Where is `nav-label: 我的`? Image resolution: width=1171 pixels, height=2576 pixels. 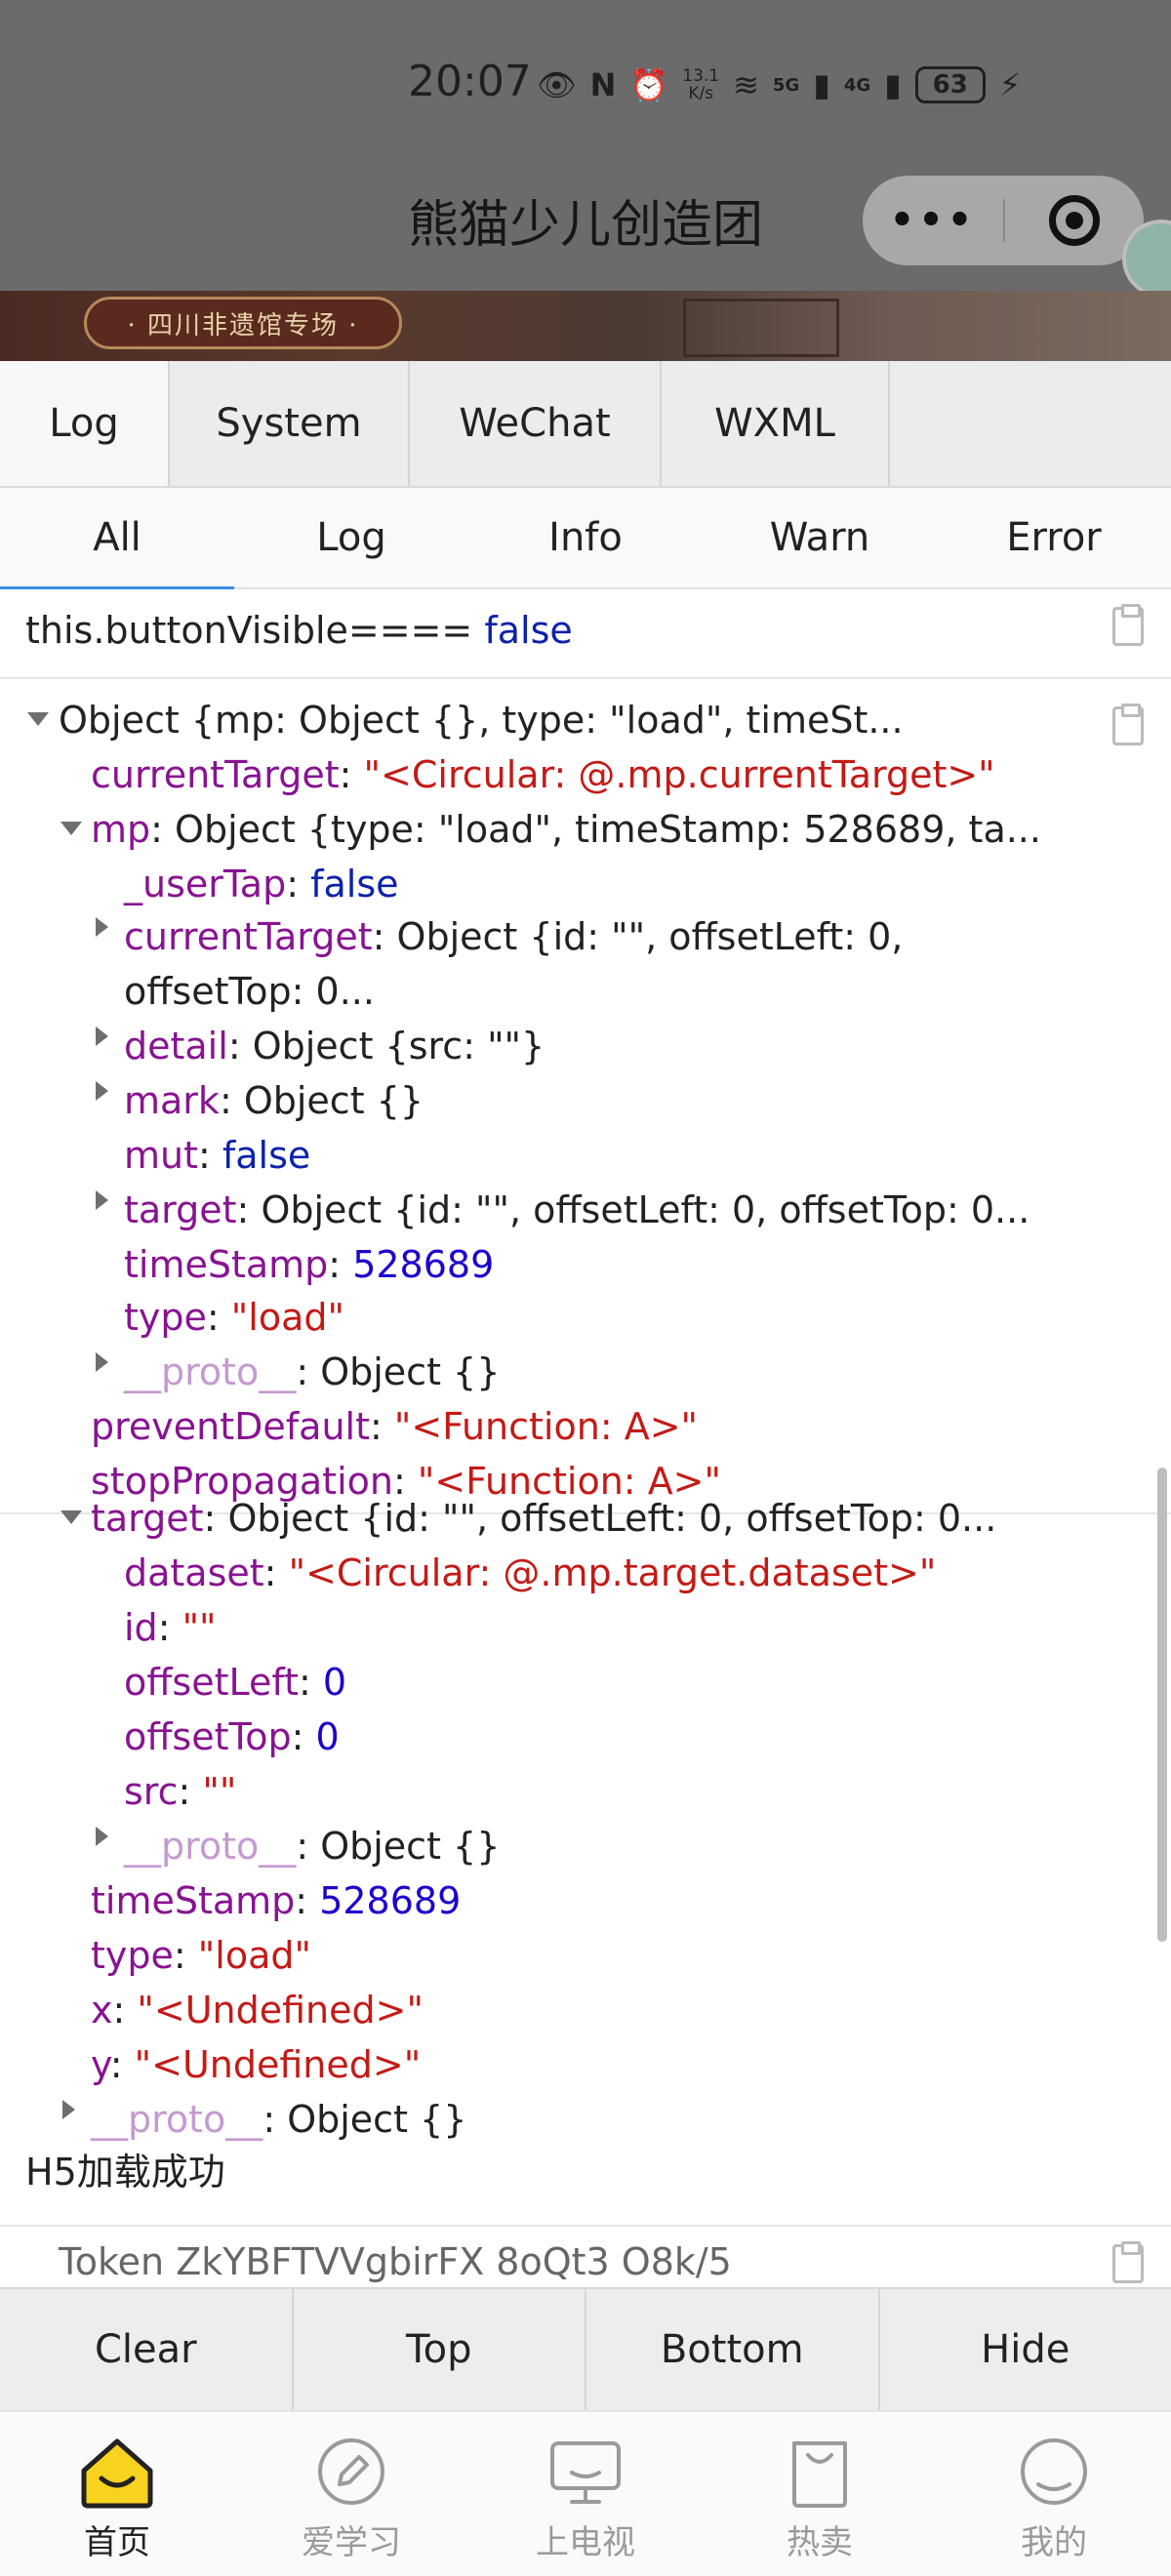
nav-label: 我的 is located at coordinates (1054, 2542).